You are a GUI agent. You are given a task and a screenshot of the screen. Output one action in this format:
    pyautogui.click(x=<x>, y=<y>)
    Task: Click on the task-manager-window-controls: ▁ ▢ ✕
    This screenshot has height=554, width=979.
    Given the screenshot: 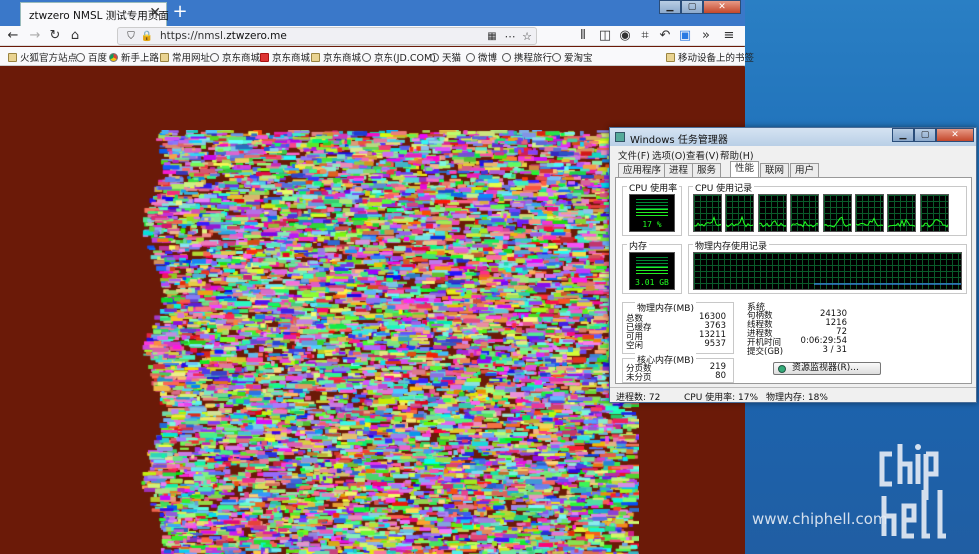 What is the action you would take?
    pyautogui.click(x=933, y=135)
    